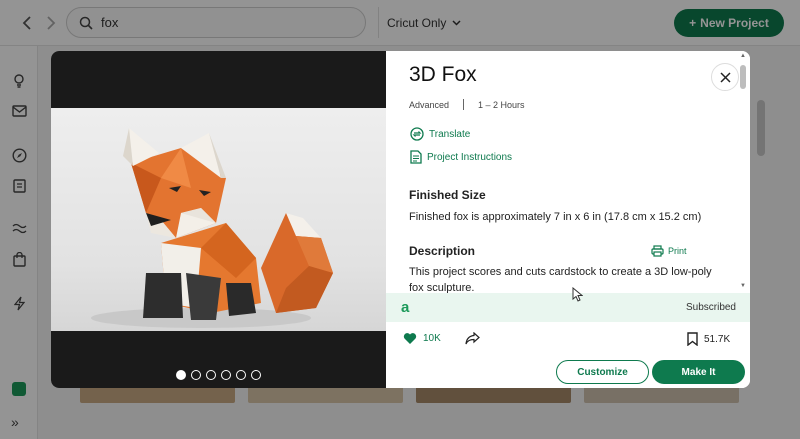  I want to click on like-count: 10K, so click(432, 338).